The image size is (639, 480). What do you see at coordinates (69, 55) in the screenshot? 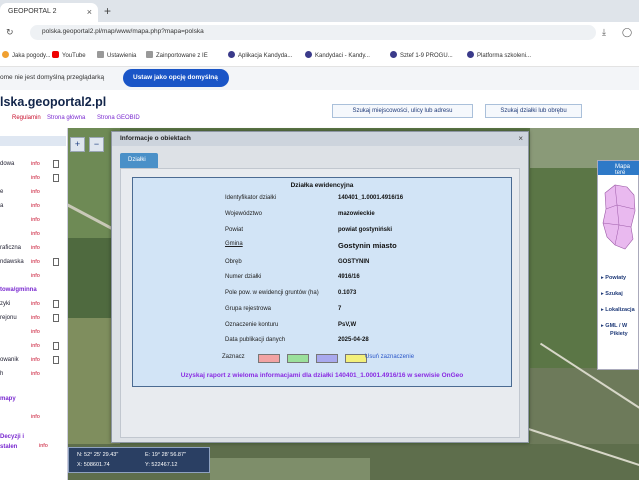
I see `bookmark-item: YouTube` at bounding box center [69, 55].